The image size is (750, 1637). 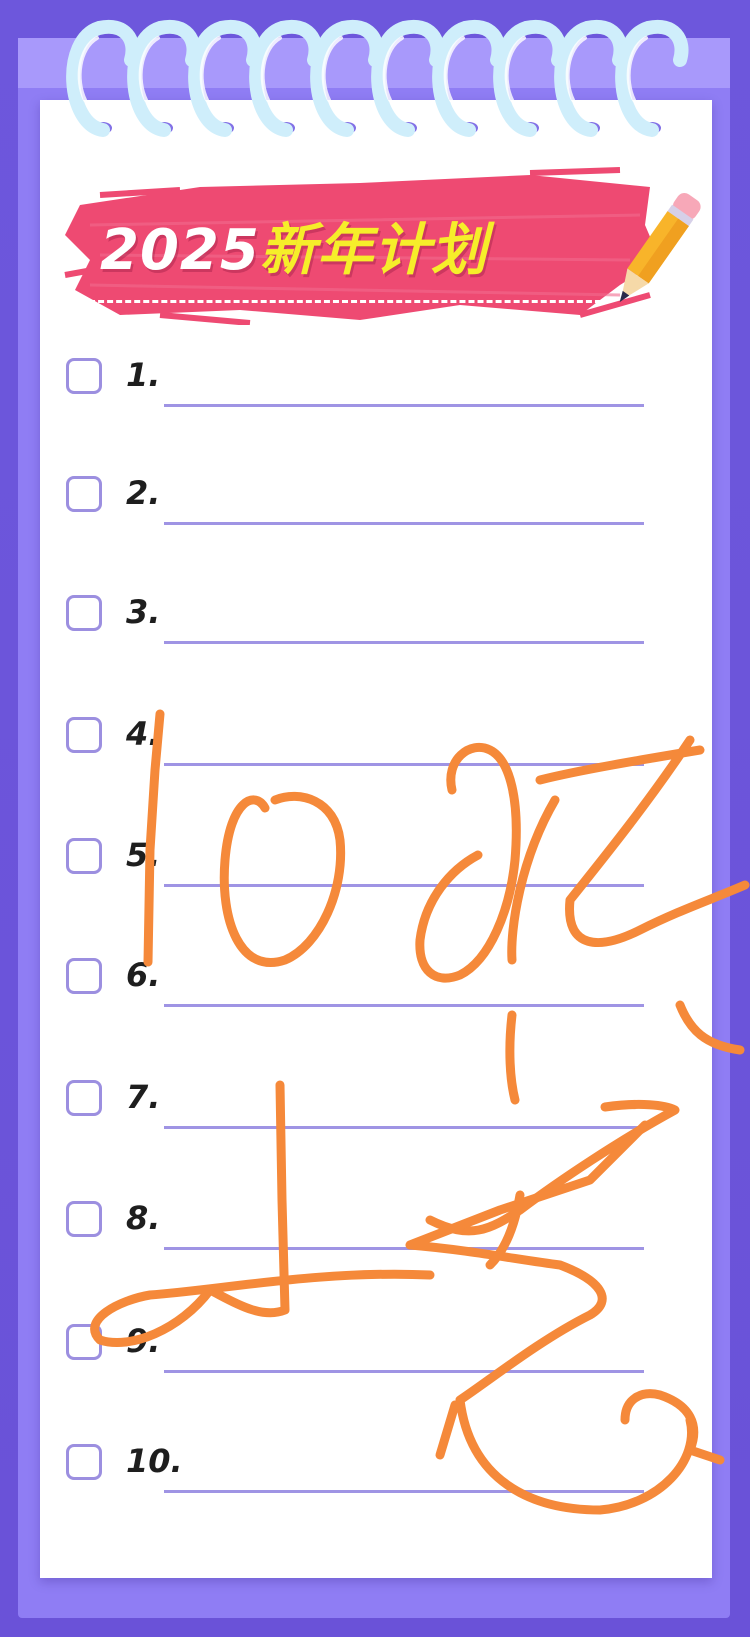 I want to click on item-number: 9., so click(x=143, y=1341).